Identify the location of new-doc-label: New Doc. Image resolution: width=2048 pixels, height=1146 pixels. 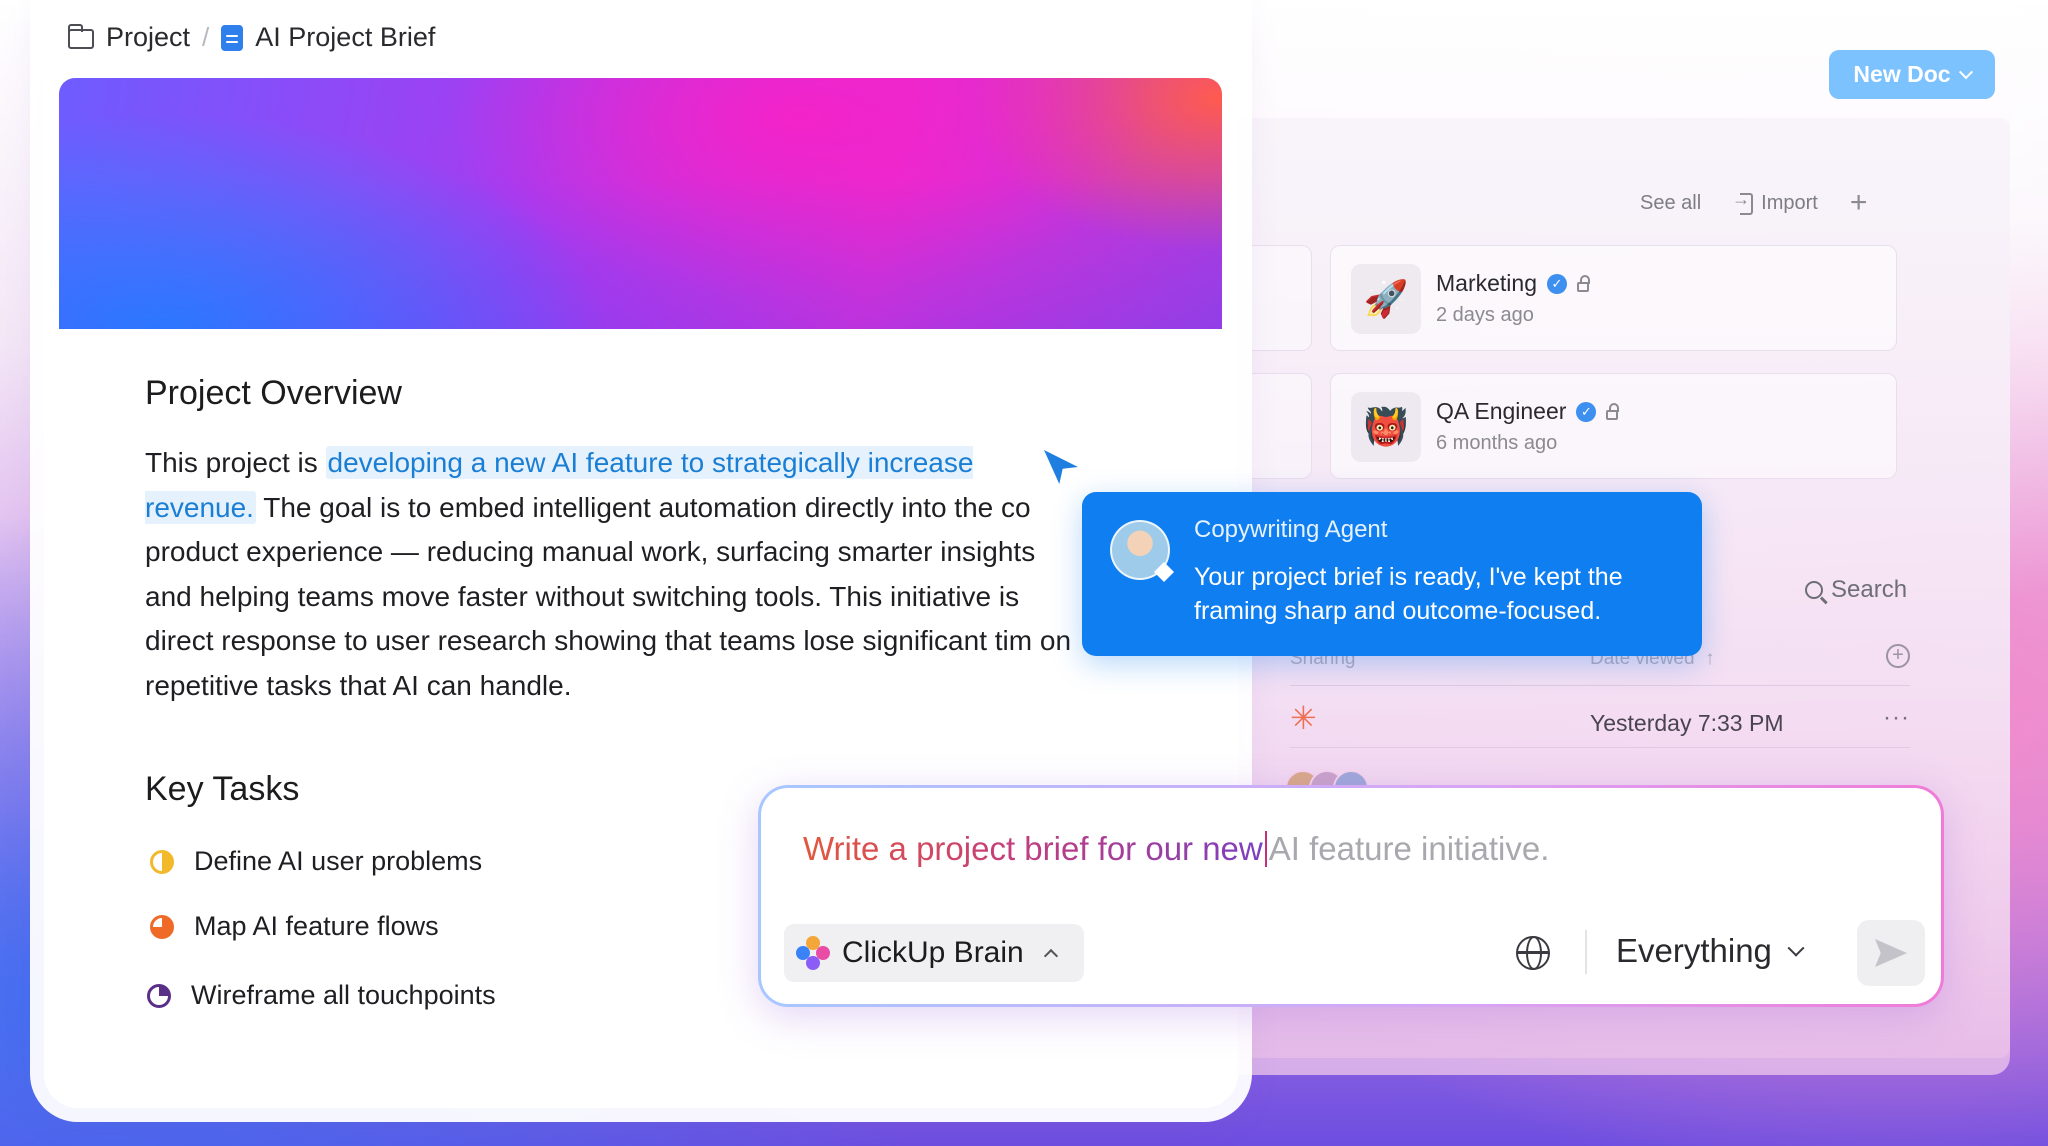
(1902, 74).